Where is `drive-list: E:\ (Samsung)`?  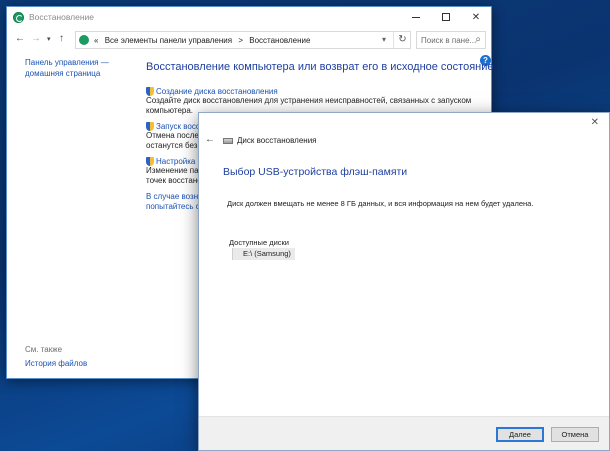 drive-list: E:\ (Samsung) is located at coordinates (267, 254).